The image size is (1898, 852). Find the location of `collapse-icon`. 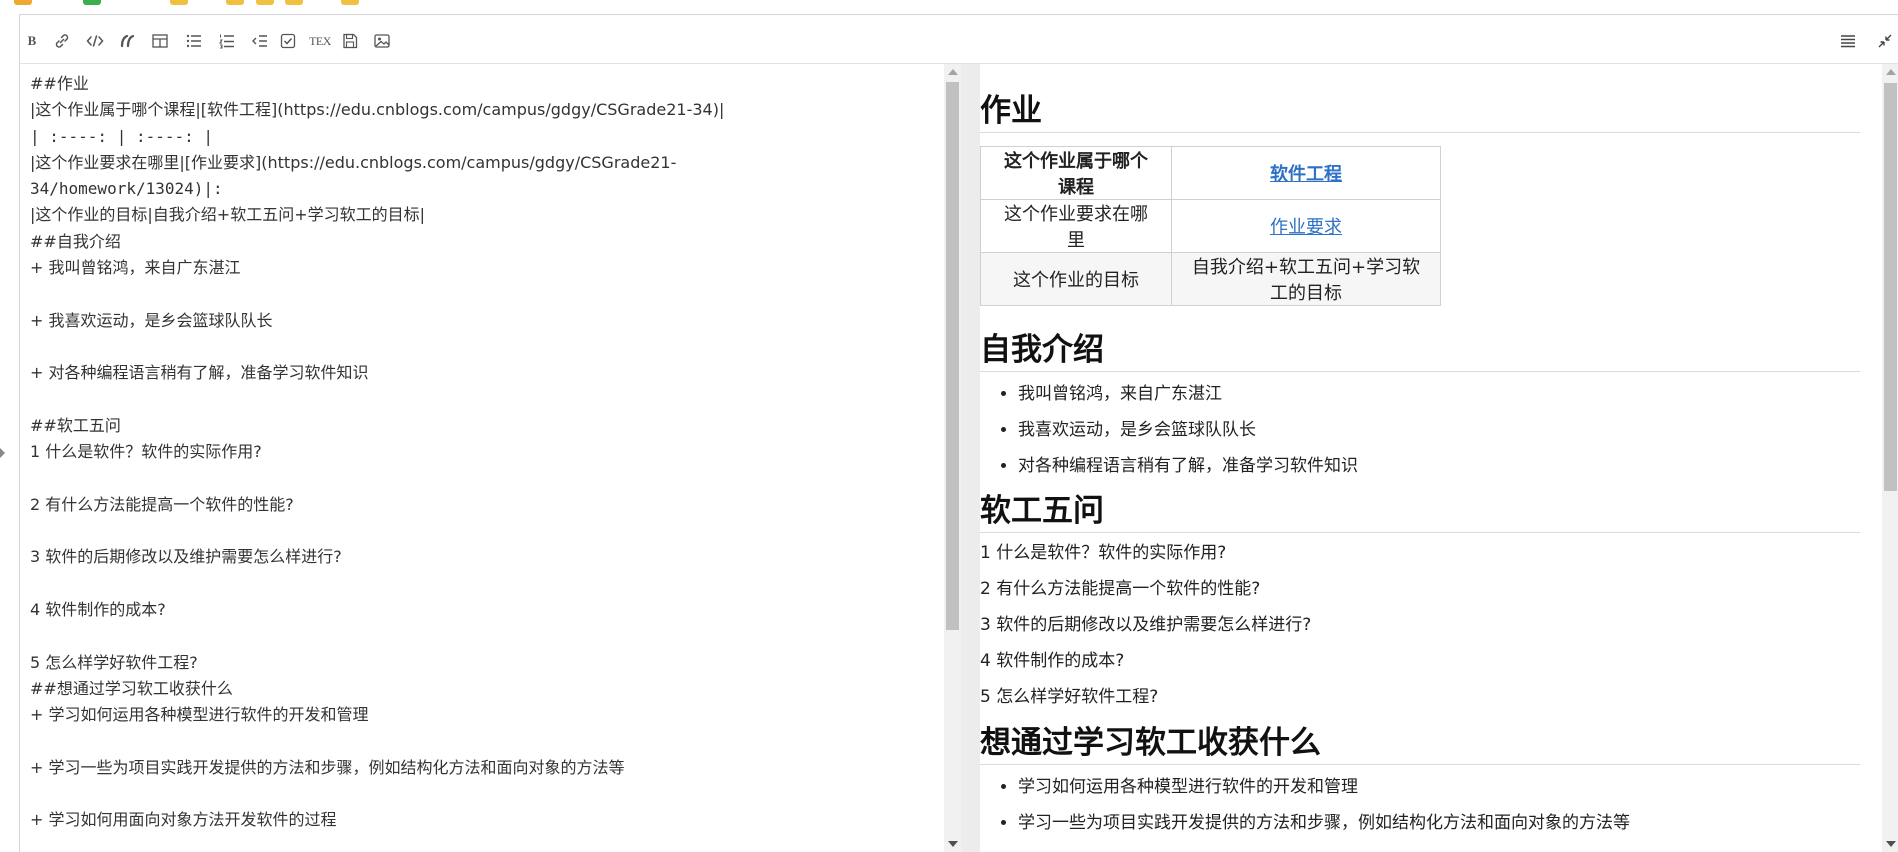

collapse-icon is located at coordinates (1885, 41).